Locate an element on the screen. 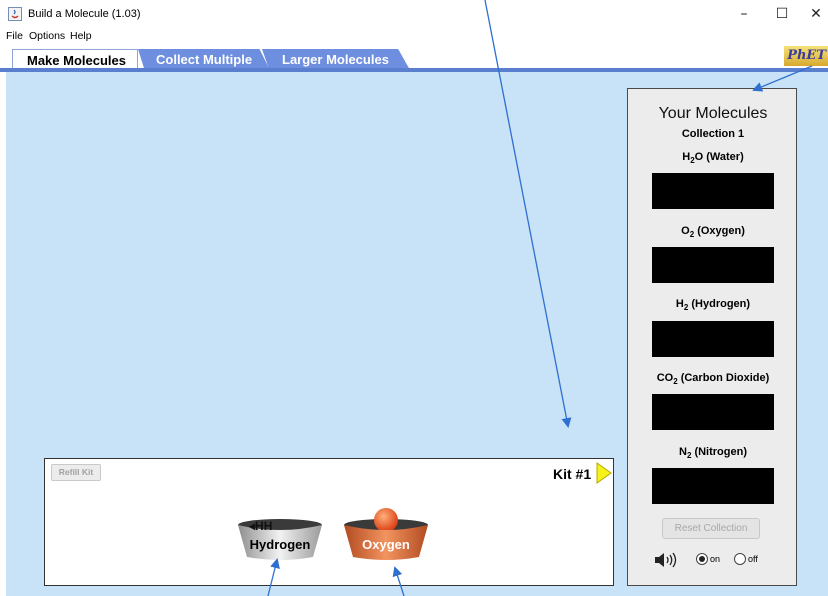 This screenshot has height=596, width=828. window-title: Build a Molecule (1.03) is located at coordinates (84, 14).